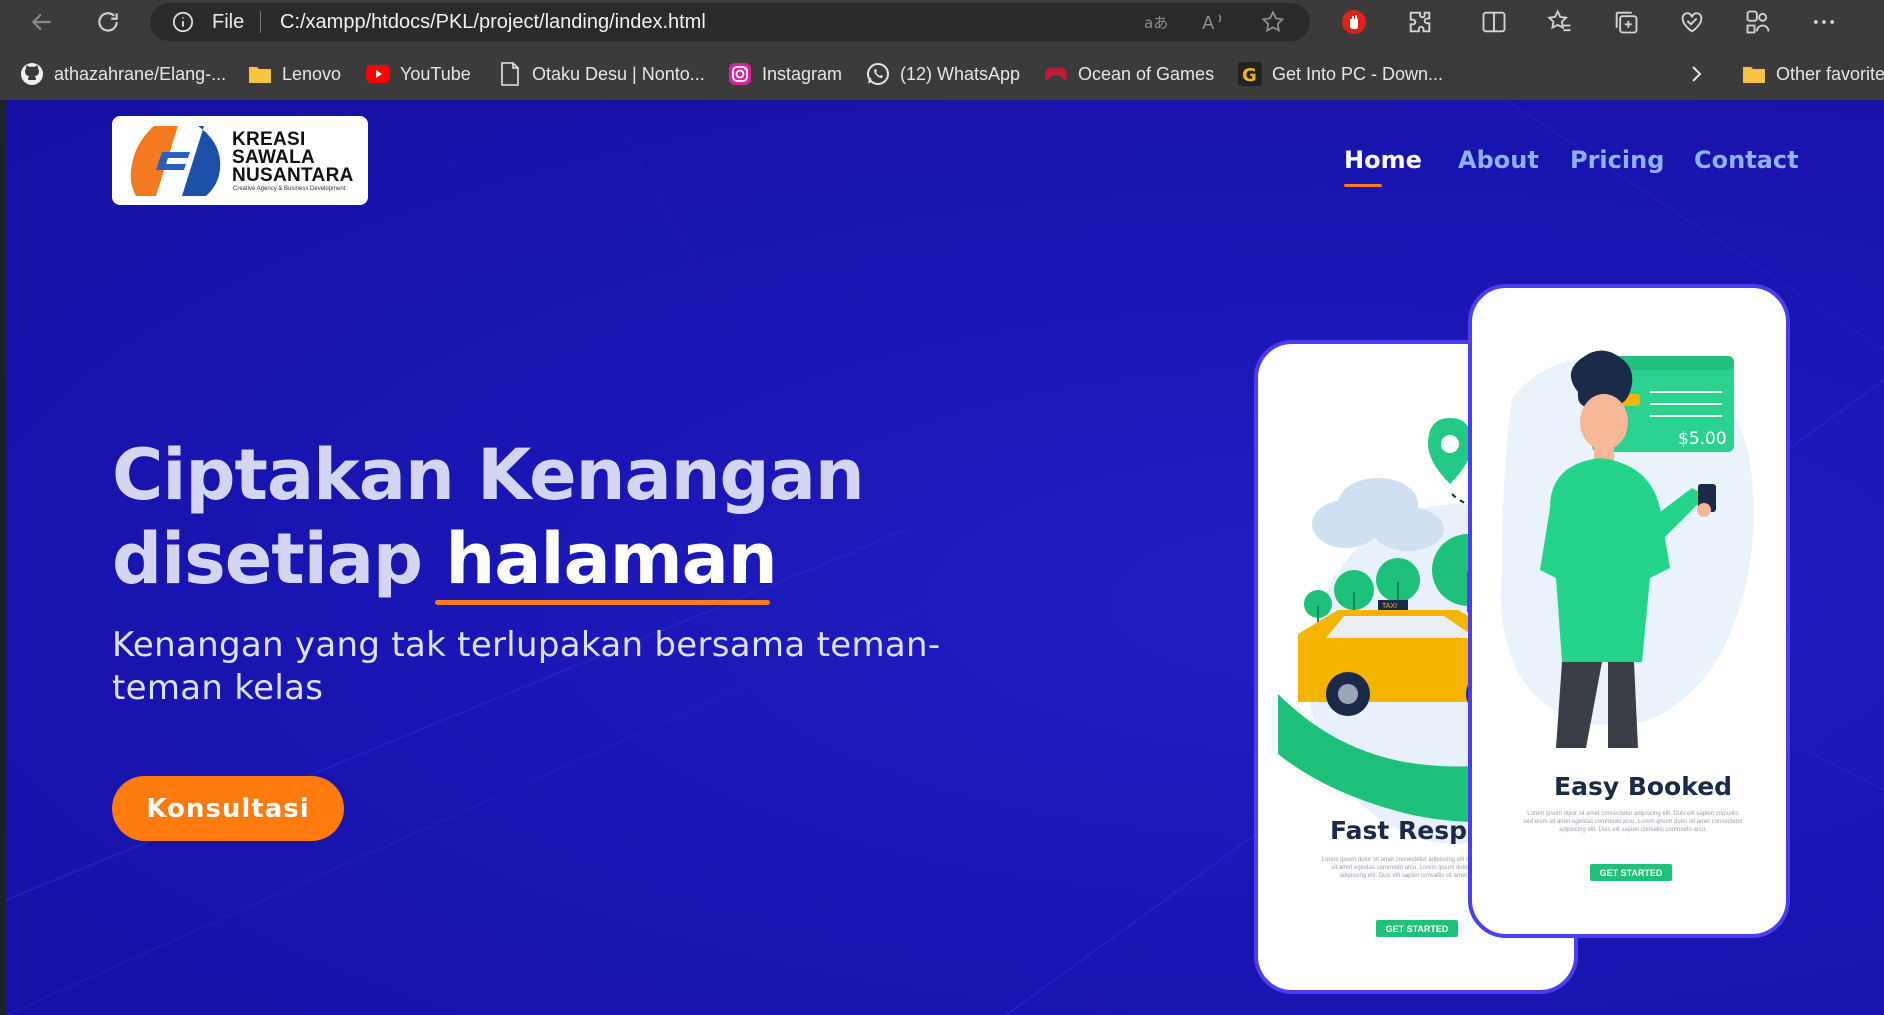 The height and width of the screenshot is (1015, 1884). What do you see at coordinates (960, 73) in the screenshot?
I see `bookmark-label: (12) WhatsApp` at bounding box center [960, 73].